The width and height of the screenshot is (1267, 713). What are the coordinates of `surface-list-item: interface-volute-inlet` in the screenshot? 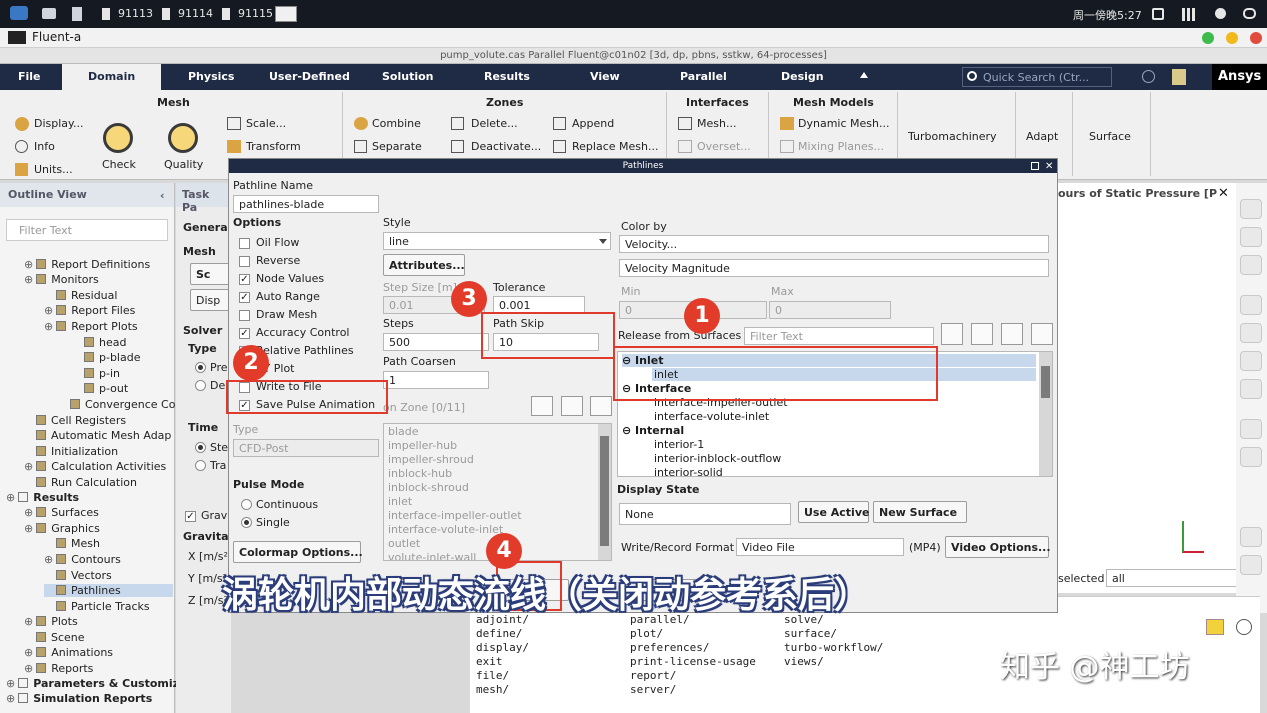 It's located at (711, 416).